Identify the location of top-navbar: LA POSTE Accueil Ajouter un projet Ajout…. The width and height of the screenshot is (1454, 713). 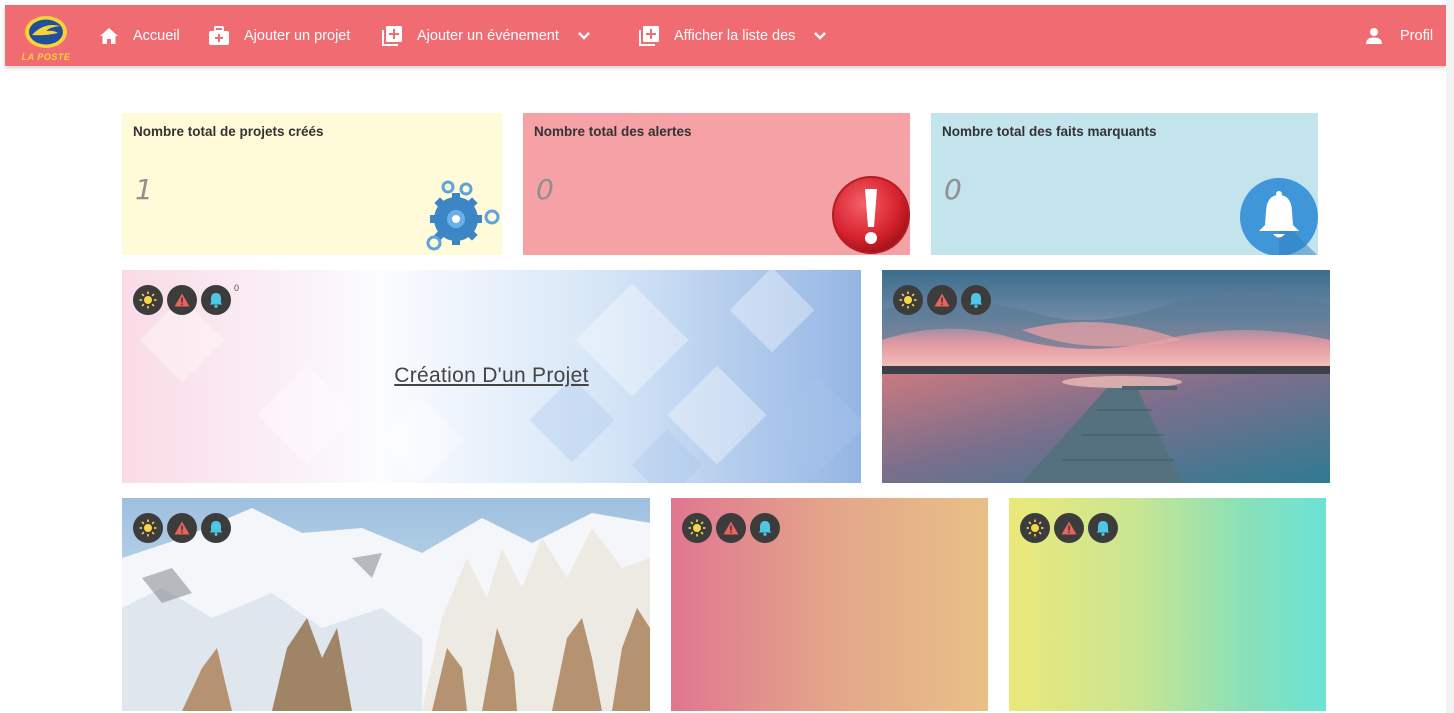
(725, 35).